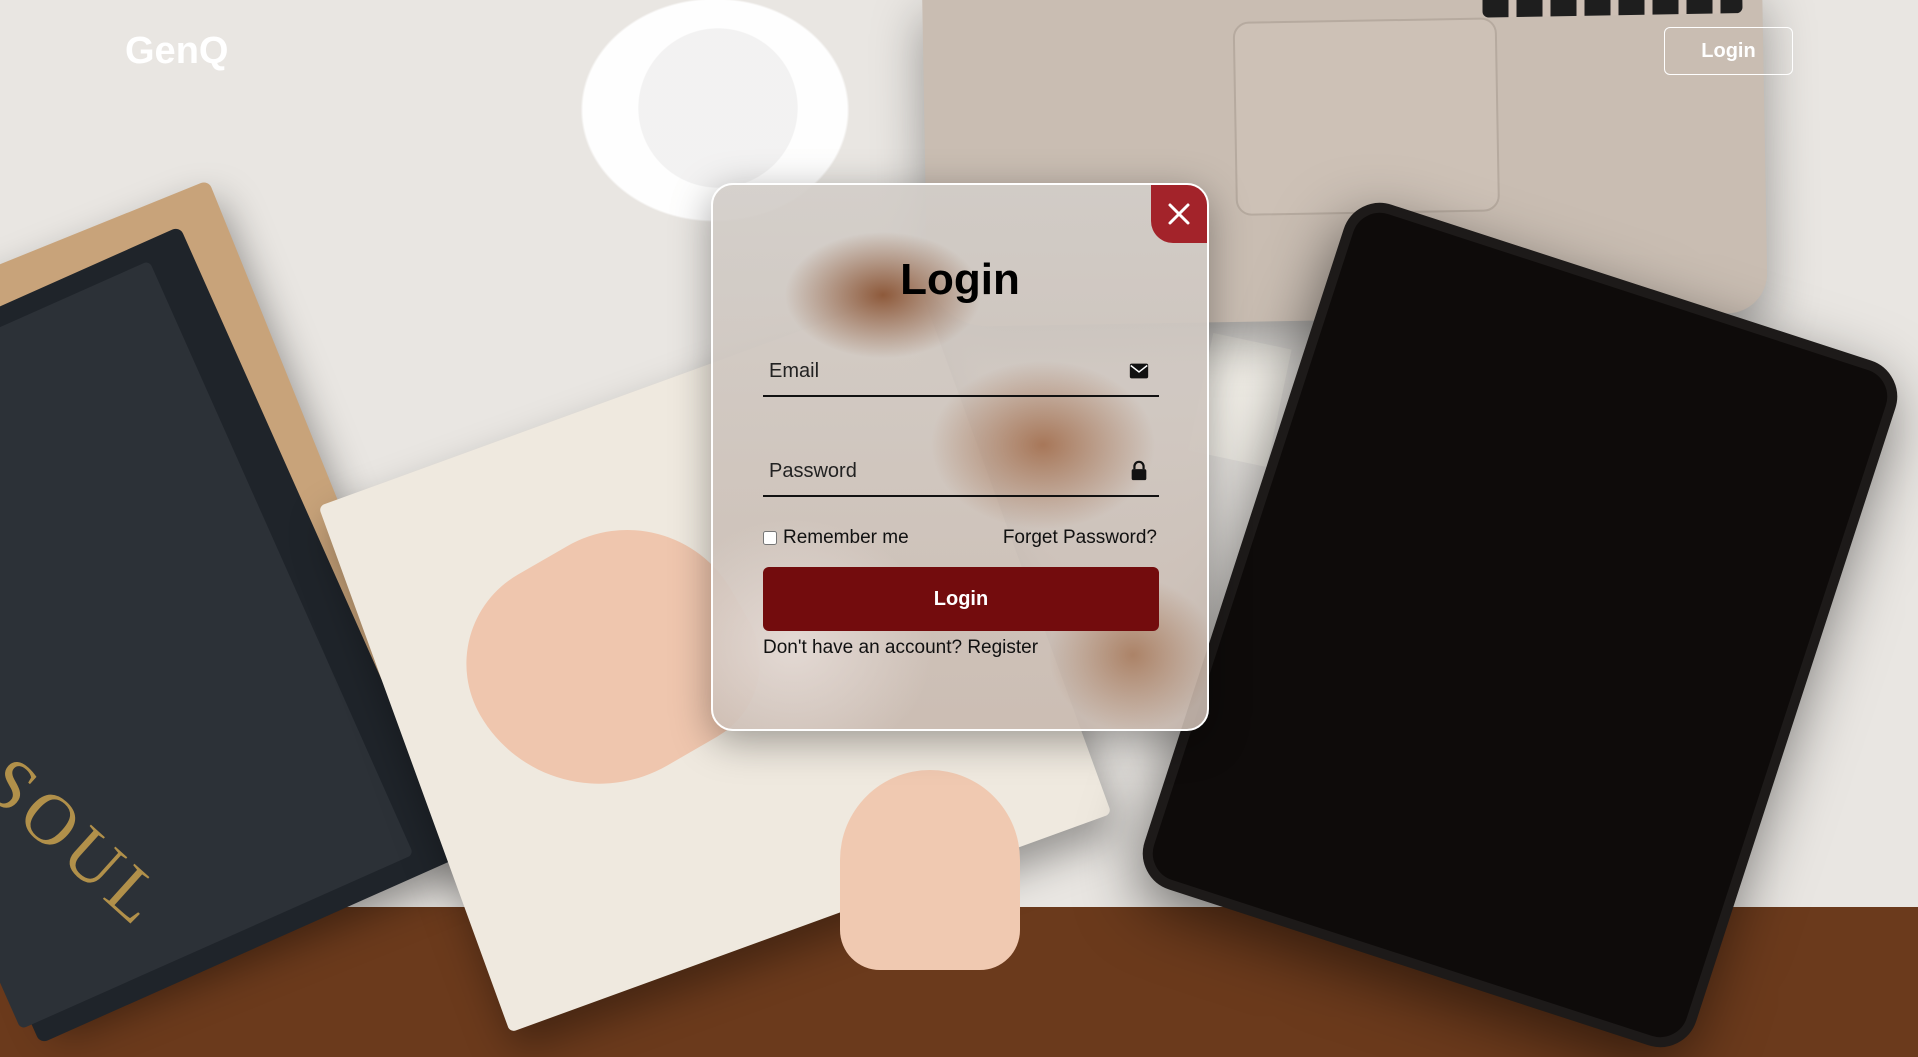  What do you see at coordinates (846, 537) in the screenshot?
I see `remember-label: Remember me` at bounding box center [846, 537].